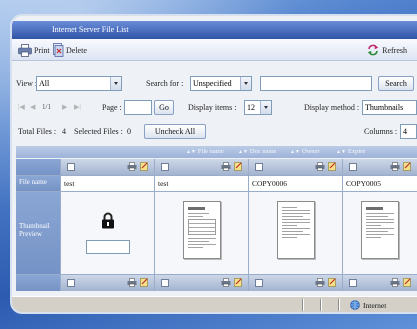 The image size is (417, 329). What do you see at coordinates (165, 83) in the screenshot?
I see `search-for-label: Search for :` at bounding box center [165, 83].